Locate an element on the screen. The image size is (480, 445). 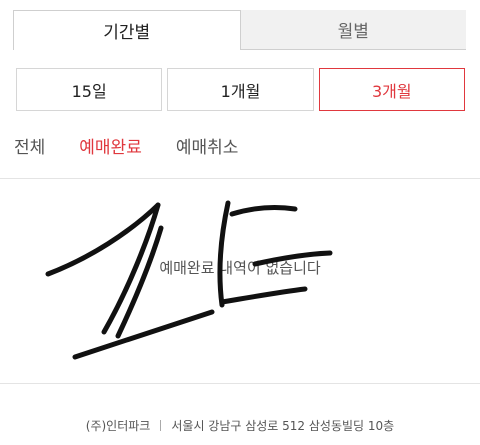
period-3-months-button: 3개월 is located at coordinates (391, 89).